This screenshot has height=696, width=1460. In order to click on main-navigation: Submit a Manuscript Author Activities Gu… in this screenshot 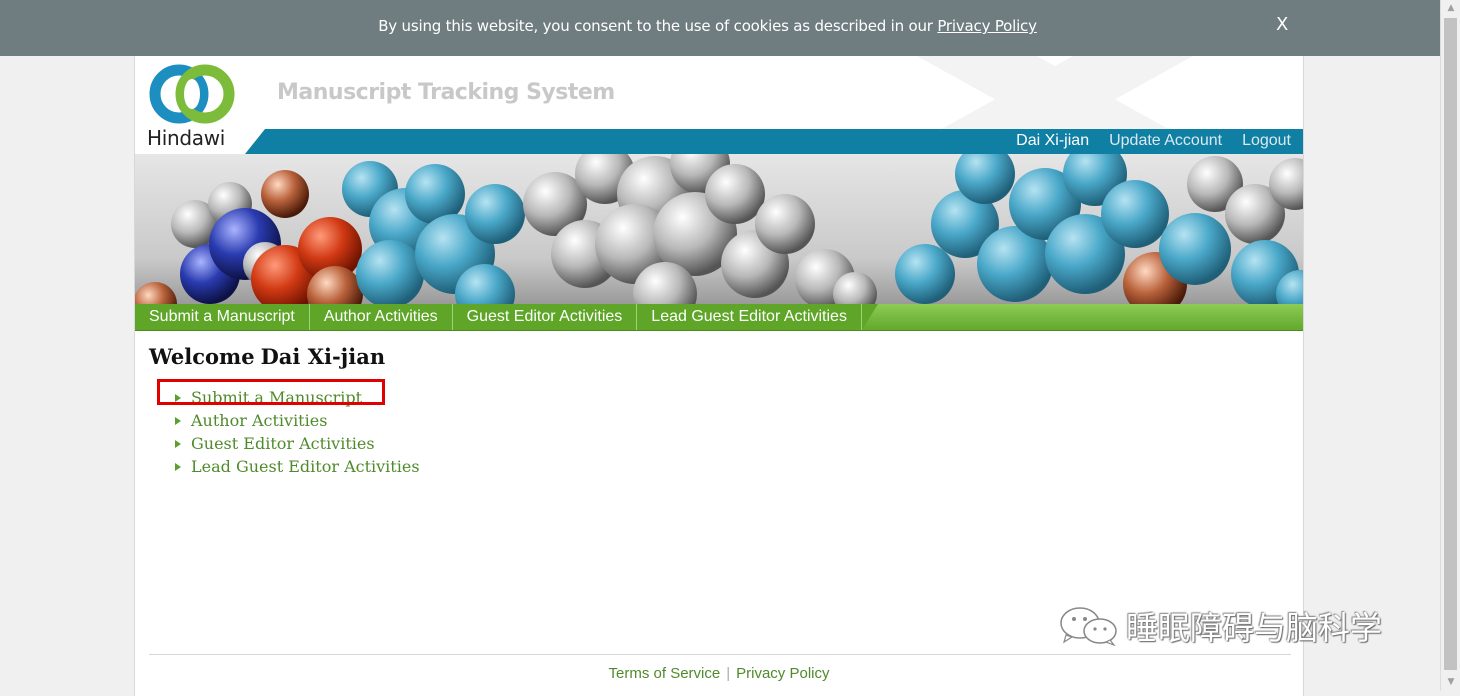, I will do `click(719, 317)`.